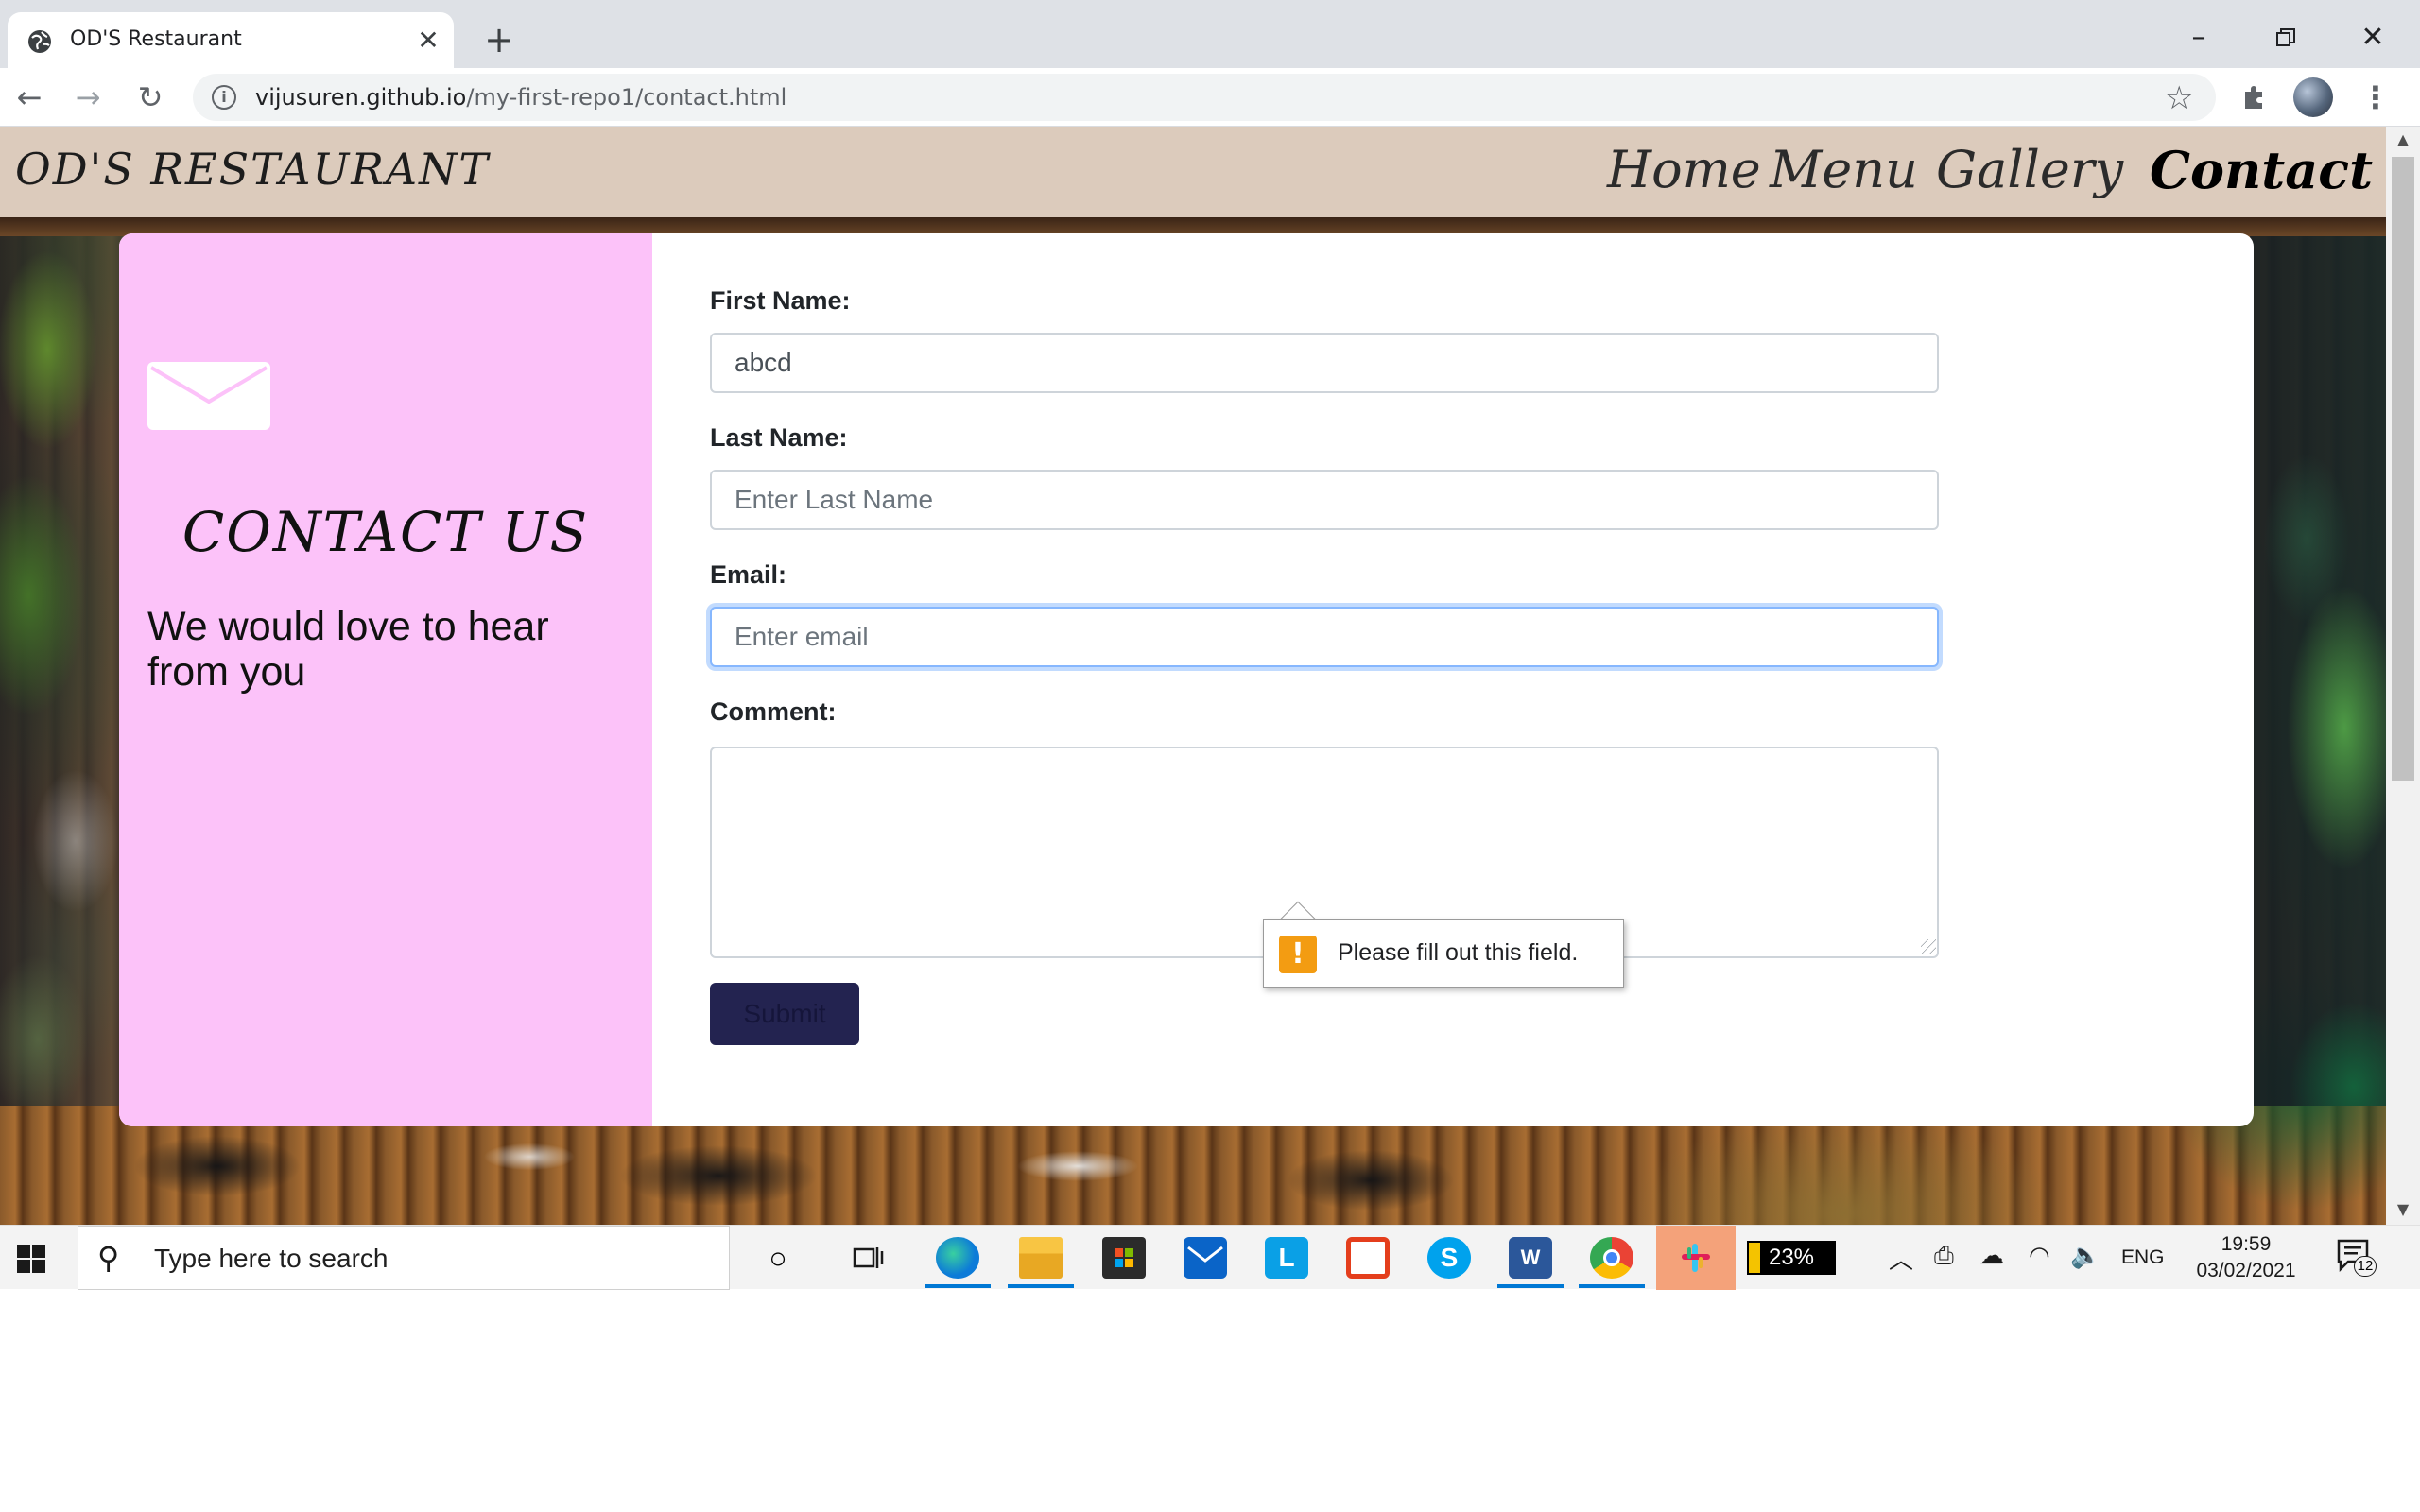 The height and width of the screenshot is (1512, 2420). What do you see at coordinates (2246, 1270) in the screenshot?
I see `clock-date: 03/02/2021` at bounding box center [2246, 1270].